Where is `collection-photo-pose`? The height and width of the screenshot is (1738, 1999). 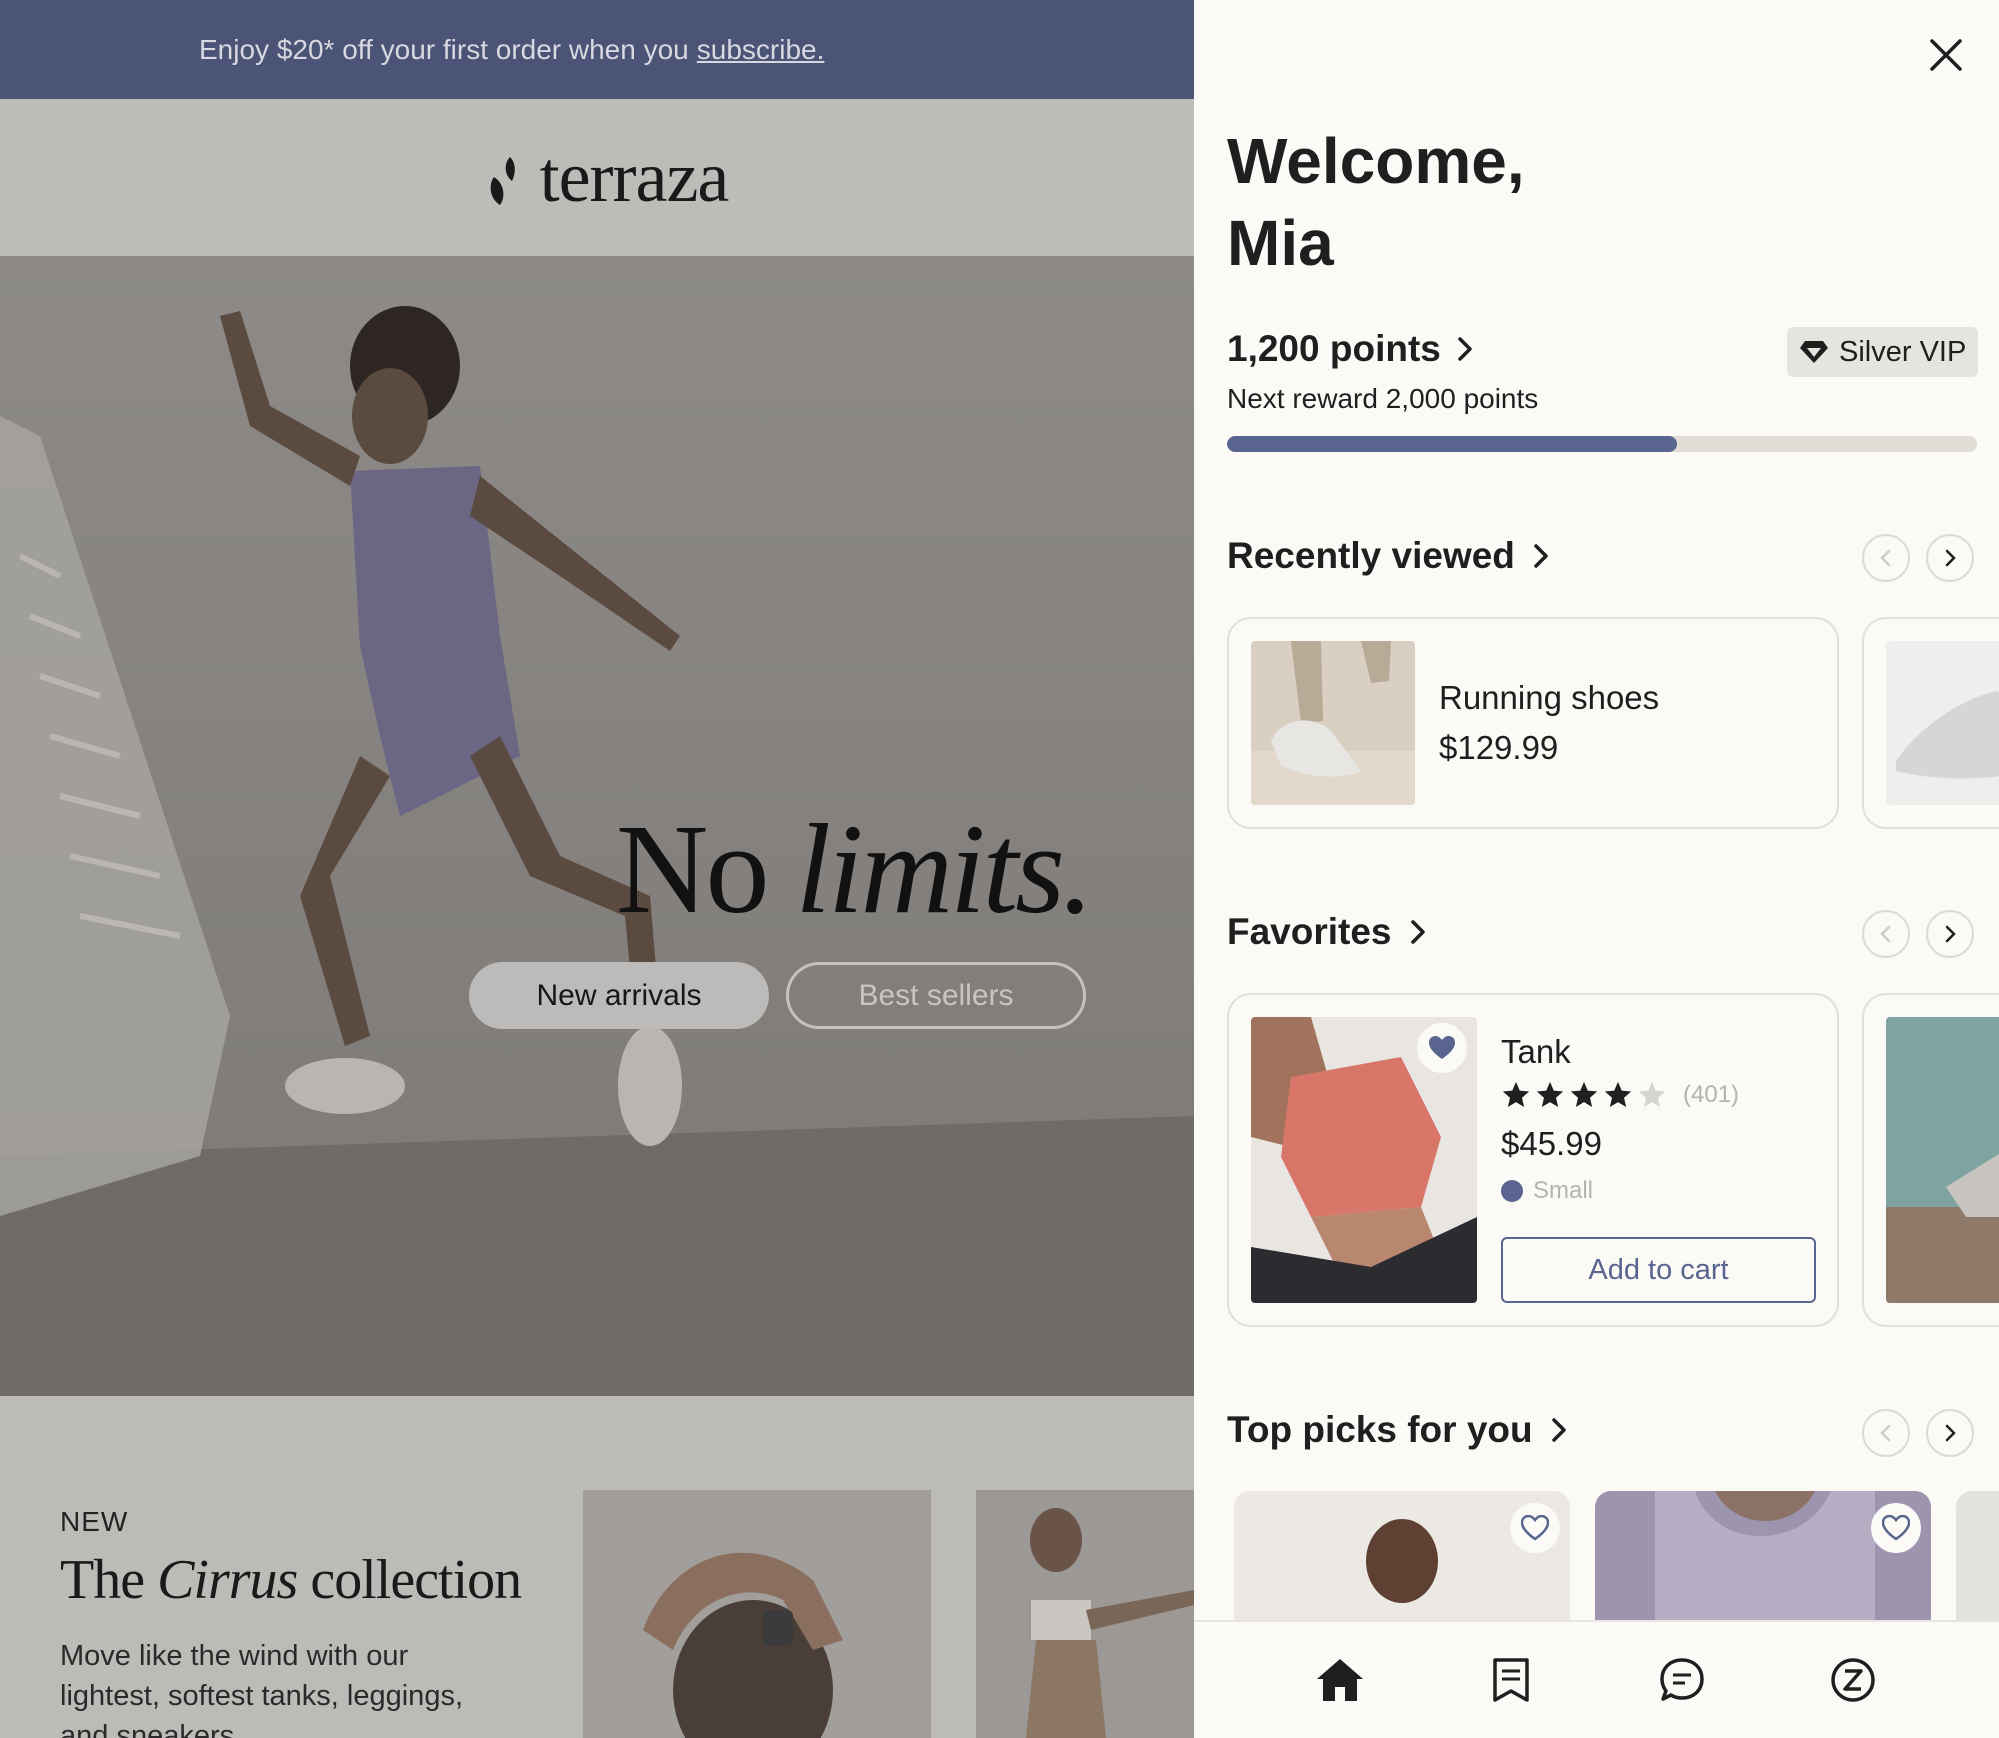 collection-photo-pose is located at coordinates (1085, 1614).